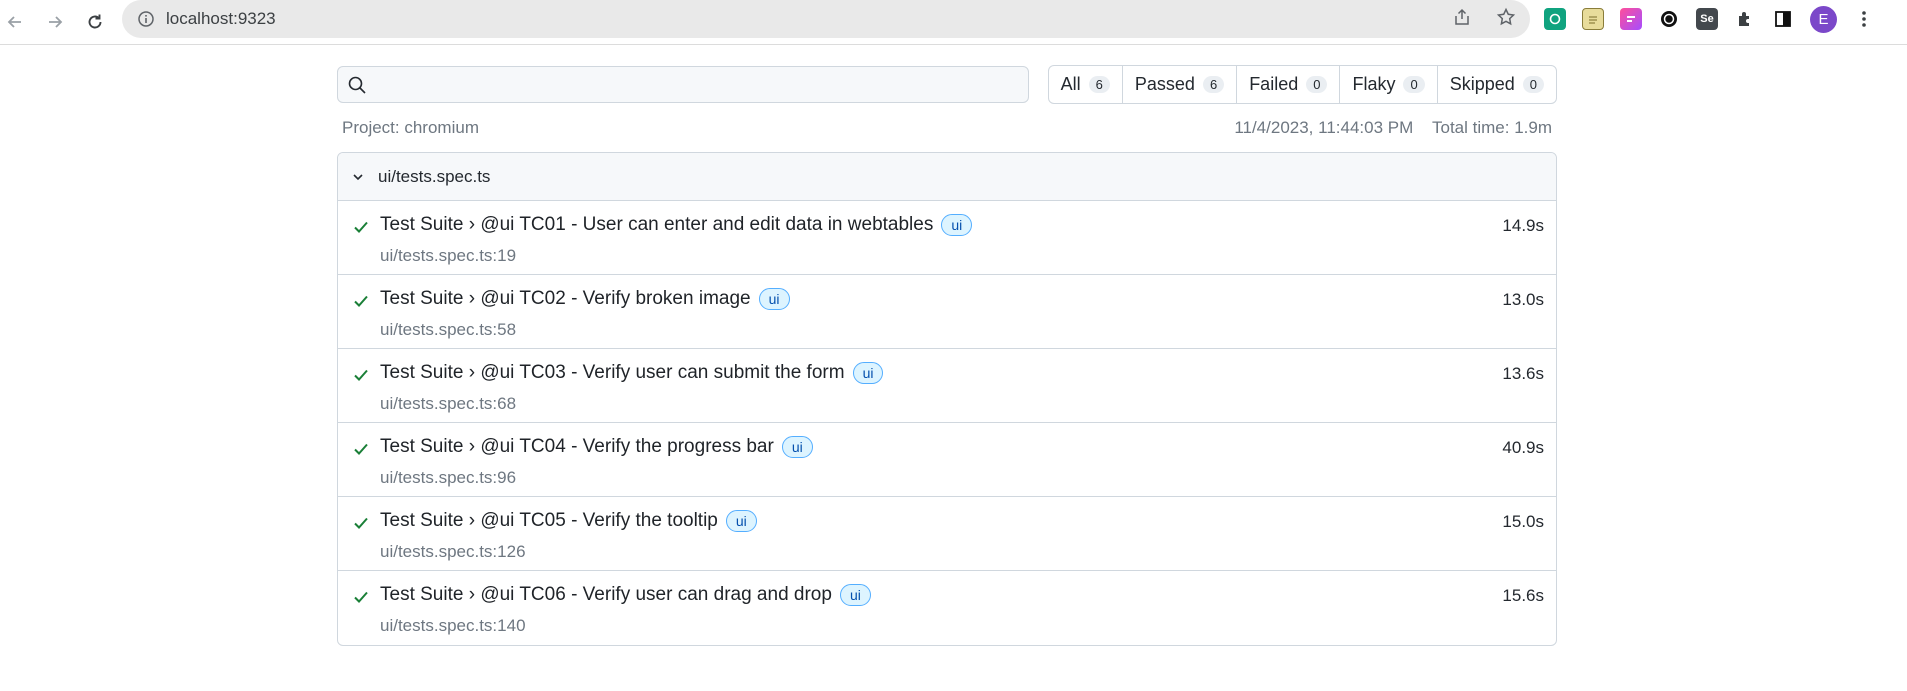  I want to click on browser-toolbar: localhost:9323 Se E, so click(953, 22).